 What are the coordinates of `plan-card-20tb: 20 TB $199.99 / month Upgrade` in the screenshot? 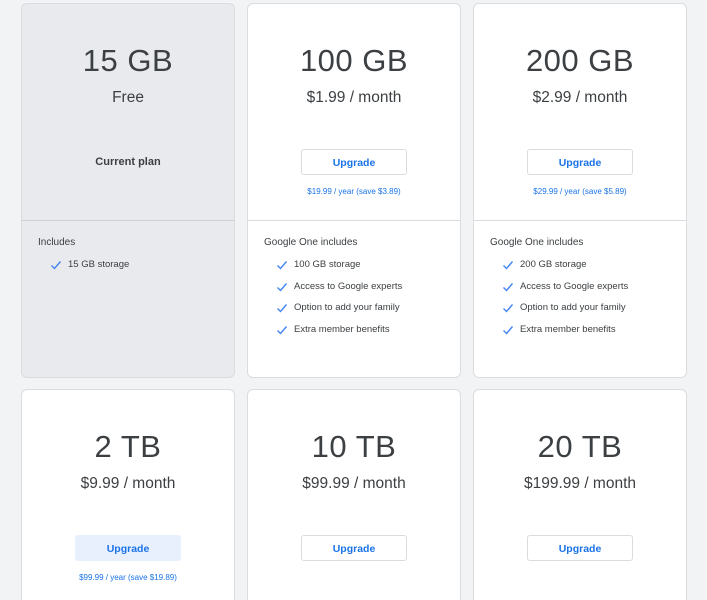 It's located at (580, 494).